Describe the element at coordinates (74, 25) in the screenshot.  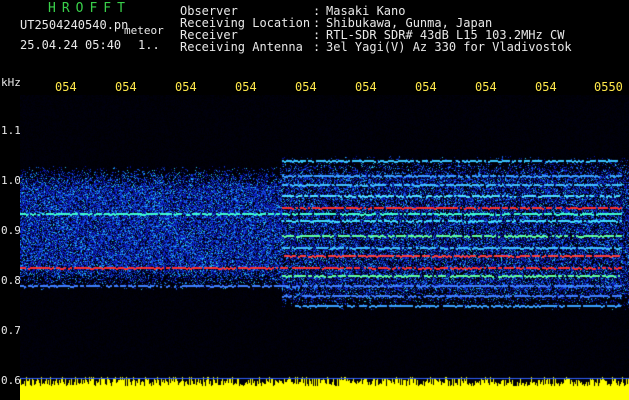
I see `filename-label: UT2504240540.pn` at that location.